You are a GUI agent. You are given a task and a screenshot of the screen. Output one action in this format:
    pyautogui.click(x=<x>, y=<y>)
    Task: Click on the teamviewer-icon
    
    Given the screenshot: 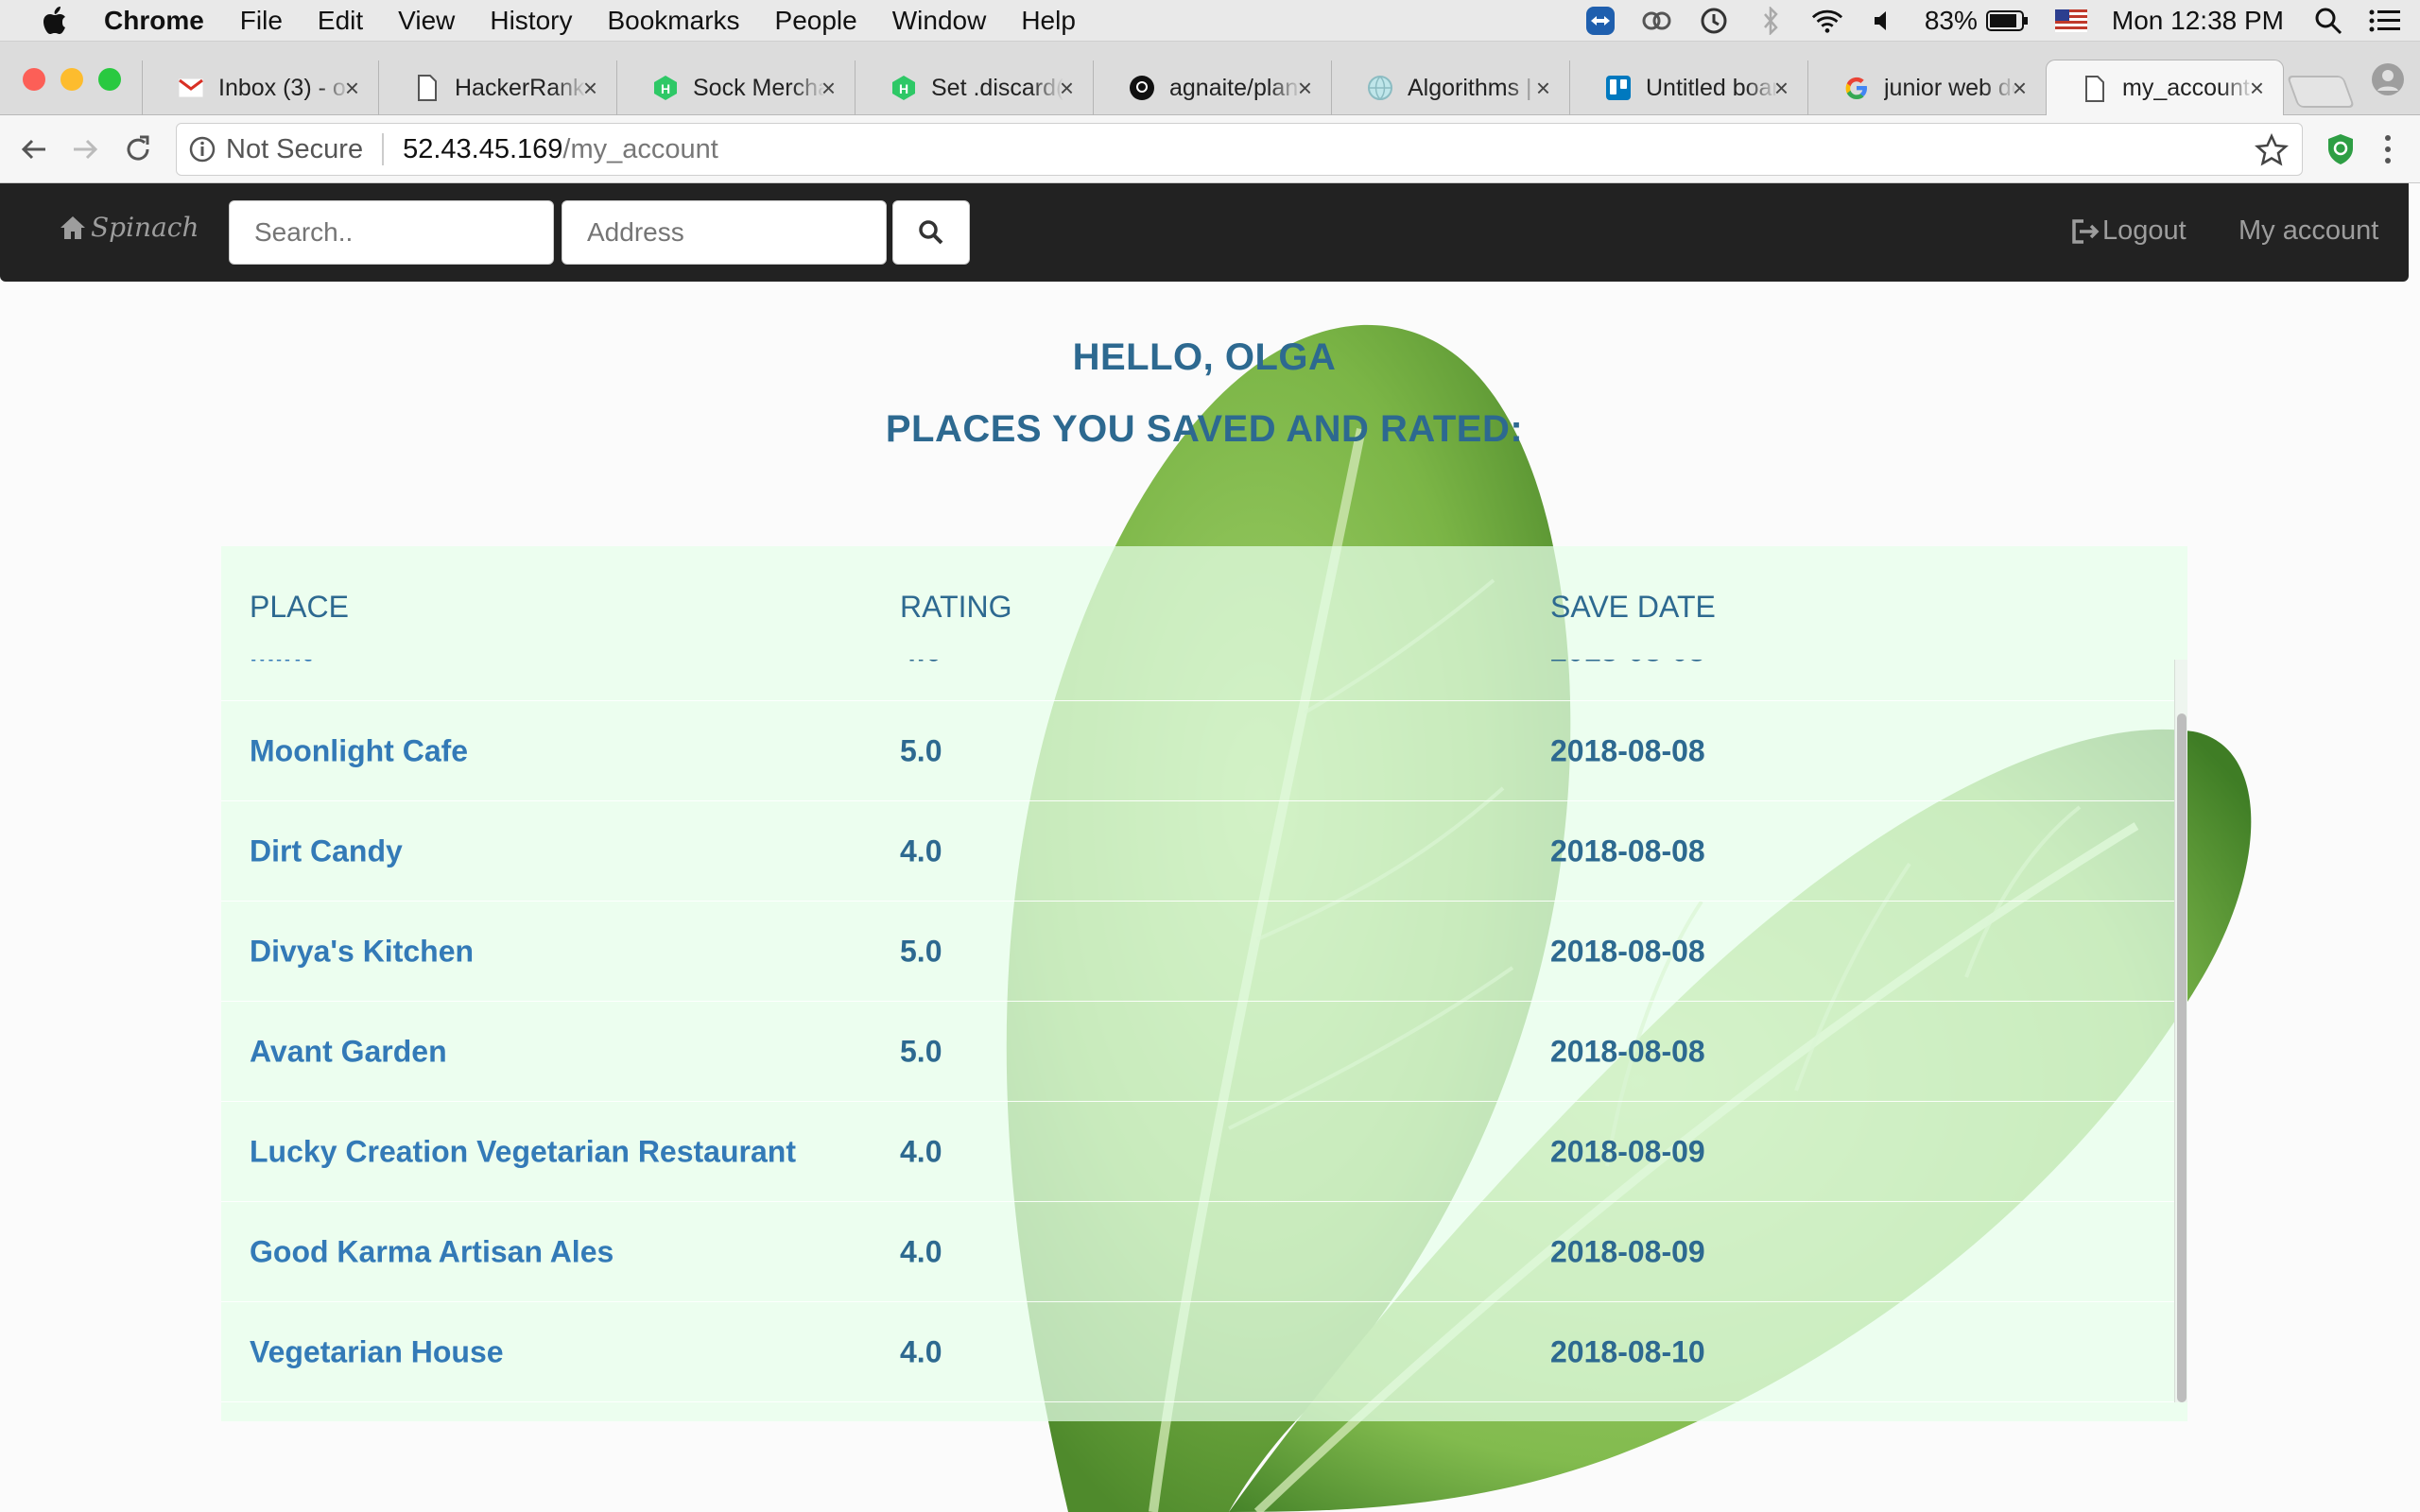 What is the action you would take?
    pyautogui.click(x=1600, y=21)
    